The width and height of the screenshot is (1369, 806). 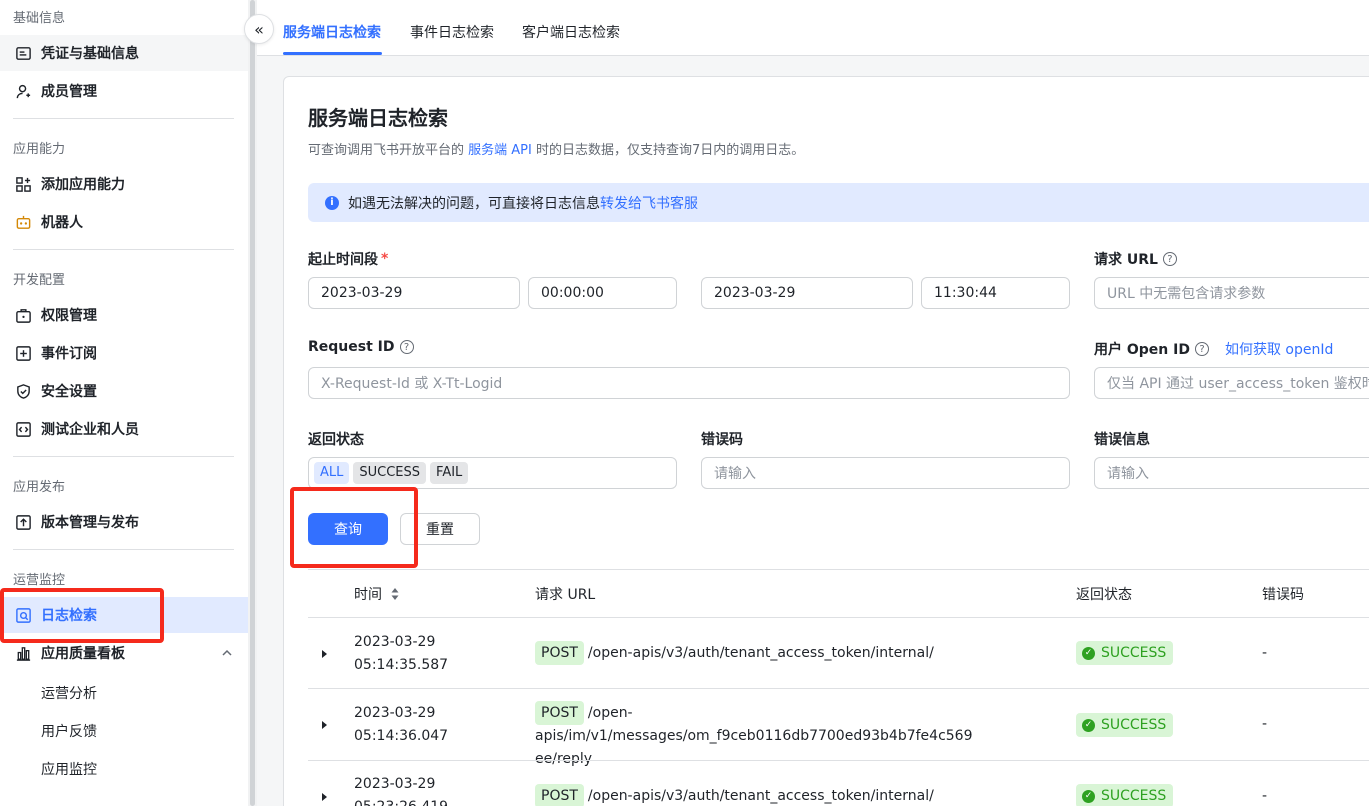 What do you see at coordinates (368, 594) in the screenshot?
I see `col-header-time: 时间` at bounding box center [368, 594].